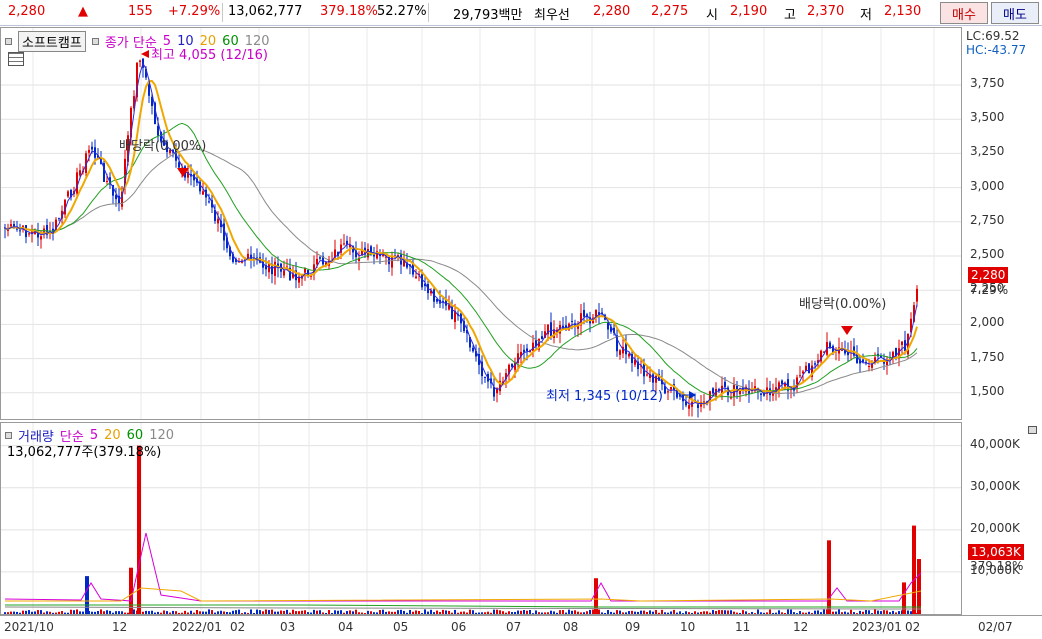 The image size is (1042, 639). I want to click on volume-tick-label: 20,000K, so click(995, 527).